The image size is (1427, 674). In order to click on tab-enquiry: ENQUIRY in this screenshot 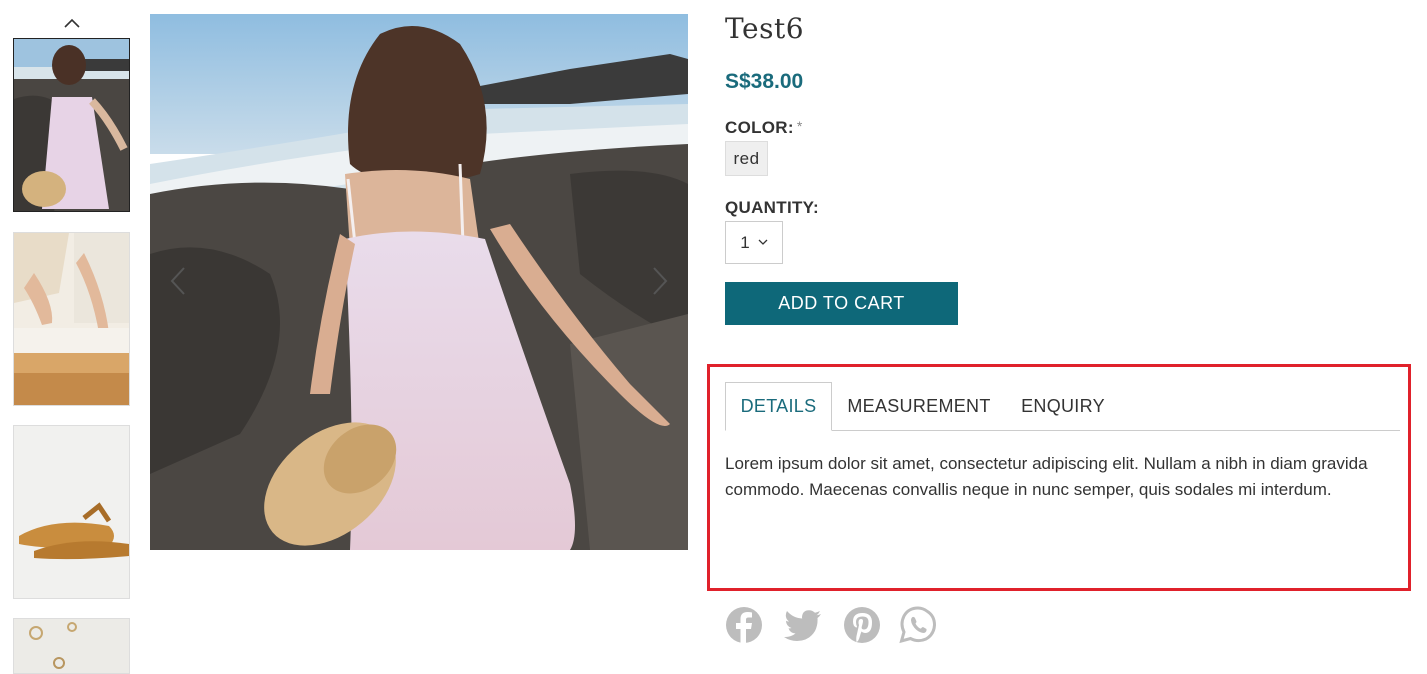, I will do `click(1063, 406)`.